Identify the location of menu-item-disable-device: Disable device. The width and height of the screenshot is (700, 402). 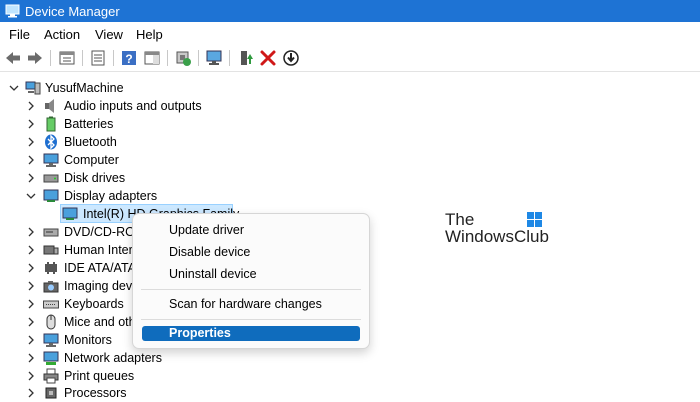
(209, 252).